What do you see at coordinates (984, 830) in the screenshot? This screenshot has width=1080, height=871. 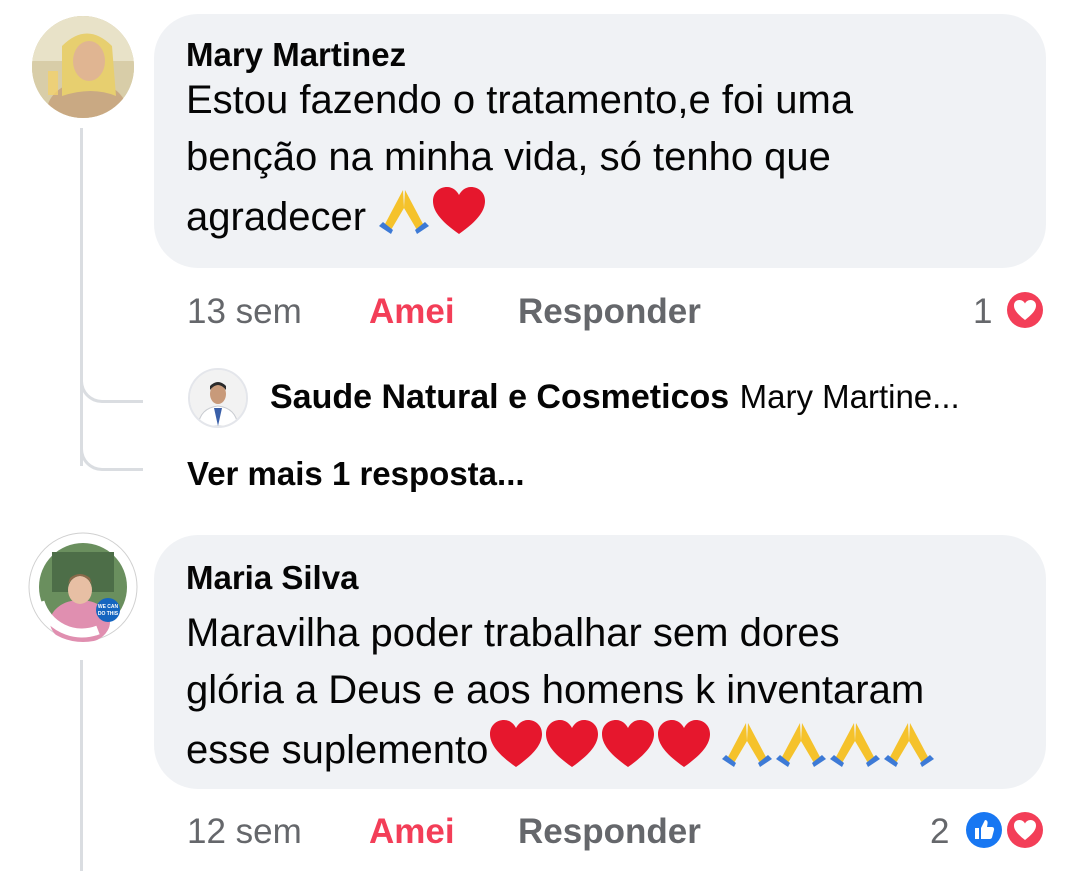 I see `like-reaction-icon` at bounding box center [984, 830].